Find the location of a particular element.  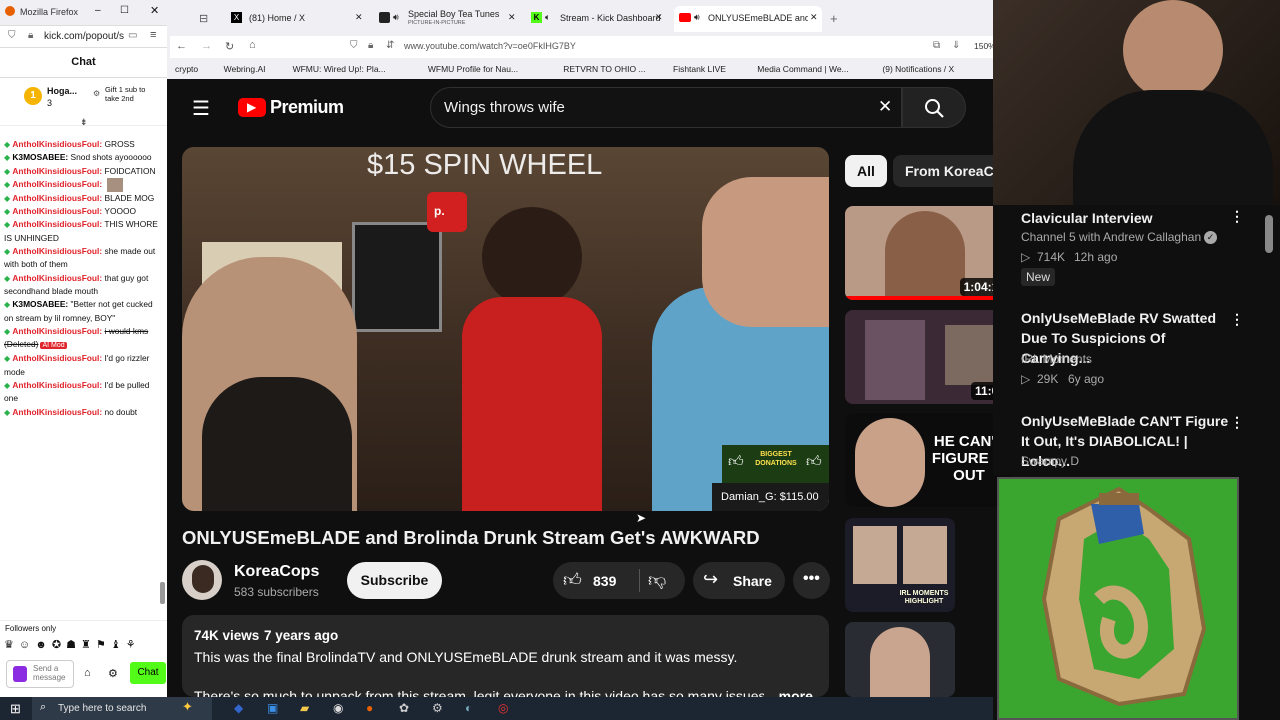

pinned-gift: 1 Hoga... 3 ⚙ Gift 1 sub to take 2nd ⇟ is located at coordinates (83, 103).